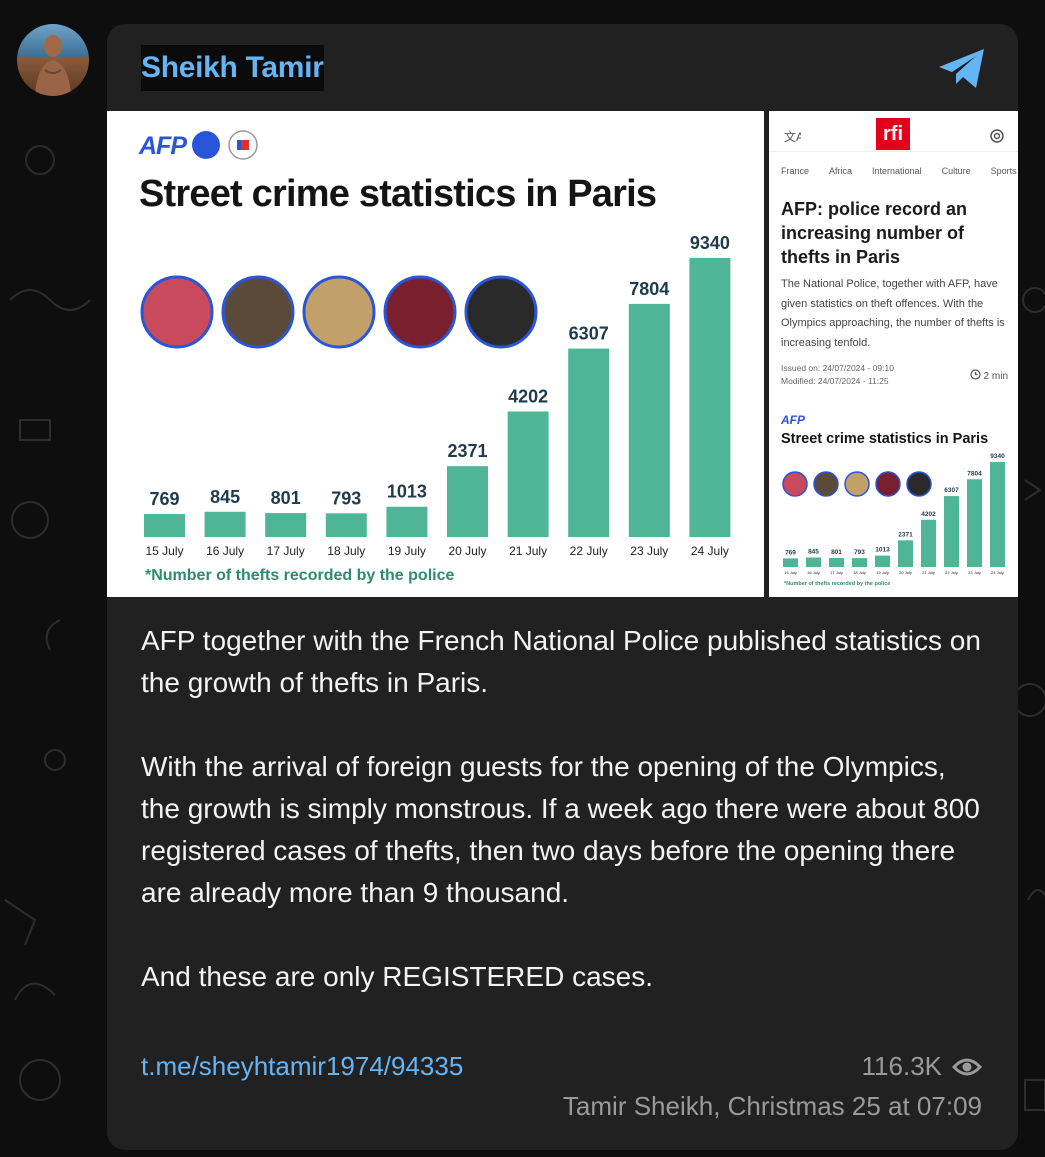  What do you see at coordinates (346, 498) in the screenshot?
I see `value-label-4: 793` at bounding box center [346, 498].